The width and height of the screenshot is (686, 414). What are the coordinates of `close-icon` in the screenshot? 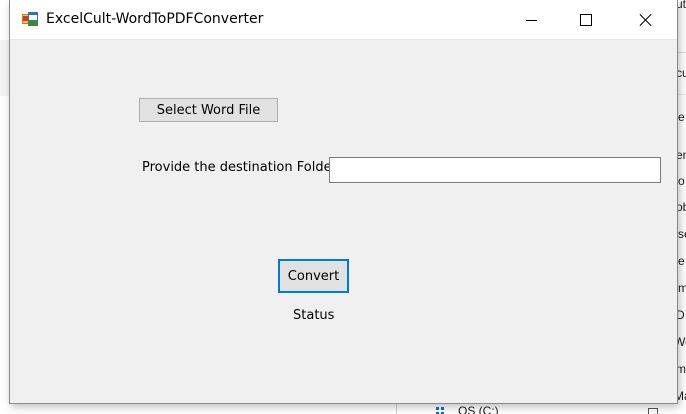 It's located at (646, 20).